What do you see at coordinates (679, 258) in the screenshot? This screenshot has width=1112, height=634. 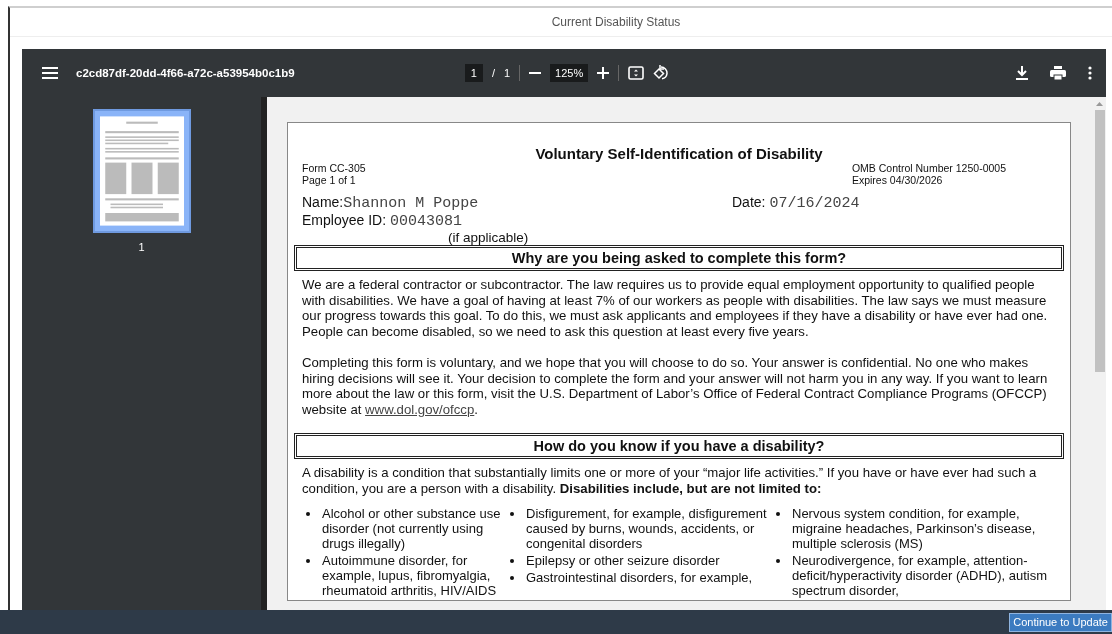 I see `section-heading: Why are you being asked to complete this form?` at bounding box center [679, 258].